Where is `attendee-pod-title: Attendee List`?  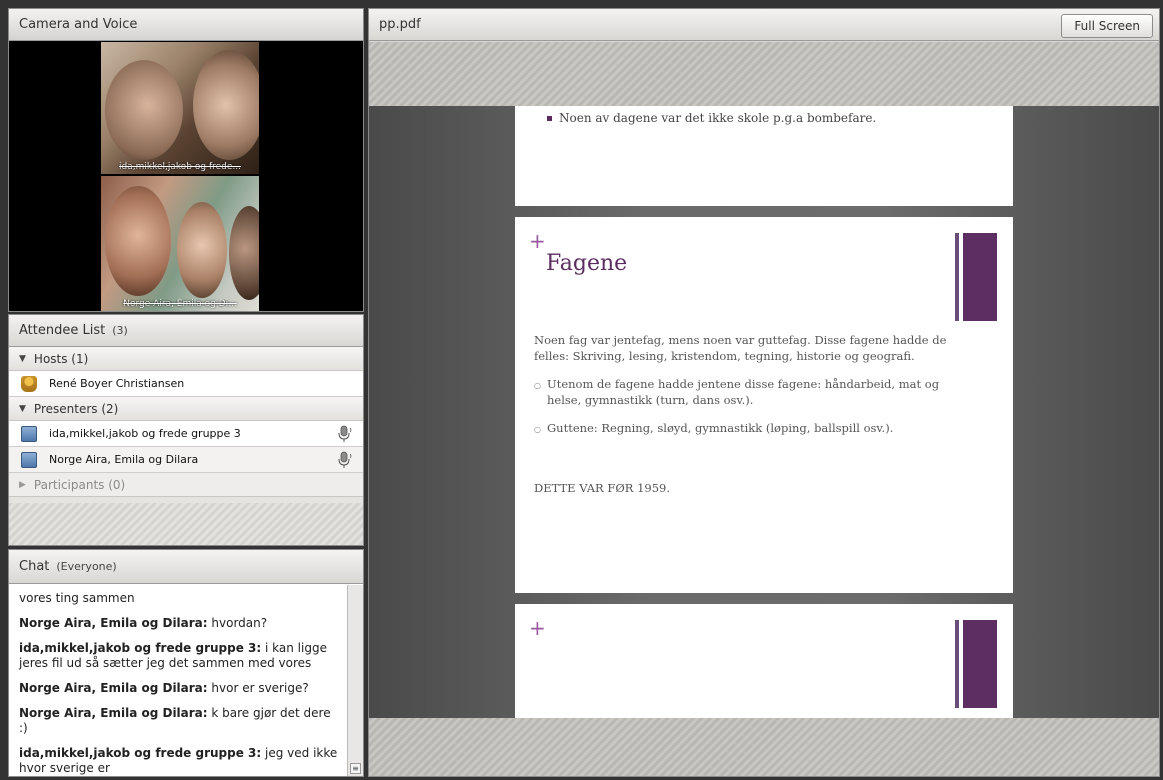
attendee-pod-title: Attendee List is located at coordinates (62, 330).